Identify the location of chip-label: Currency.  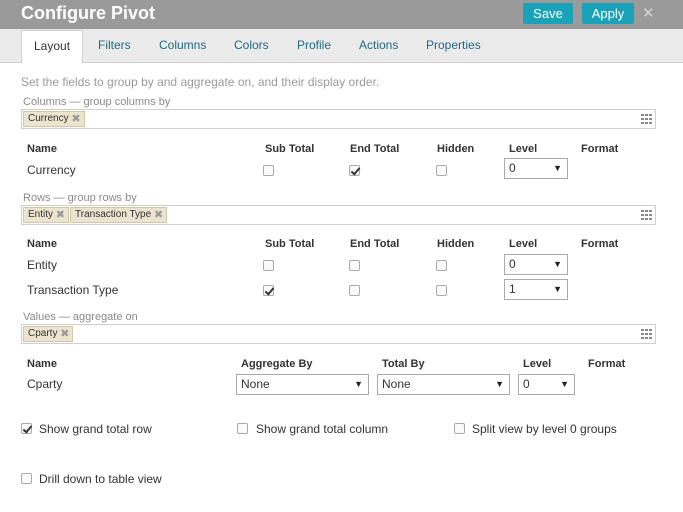
(48, 118).